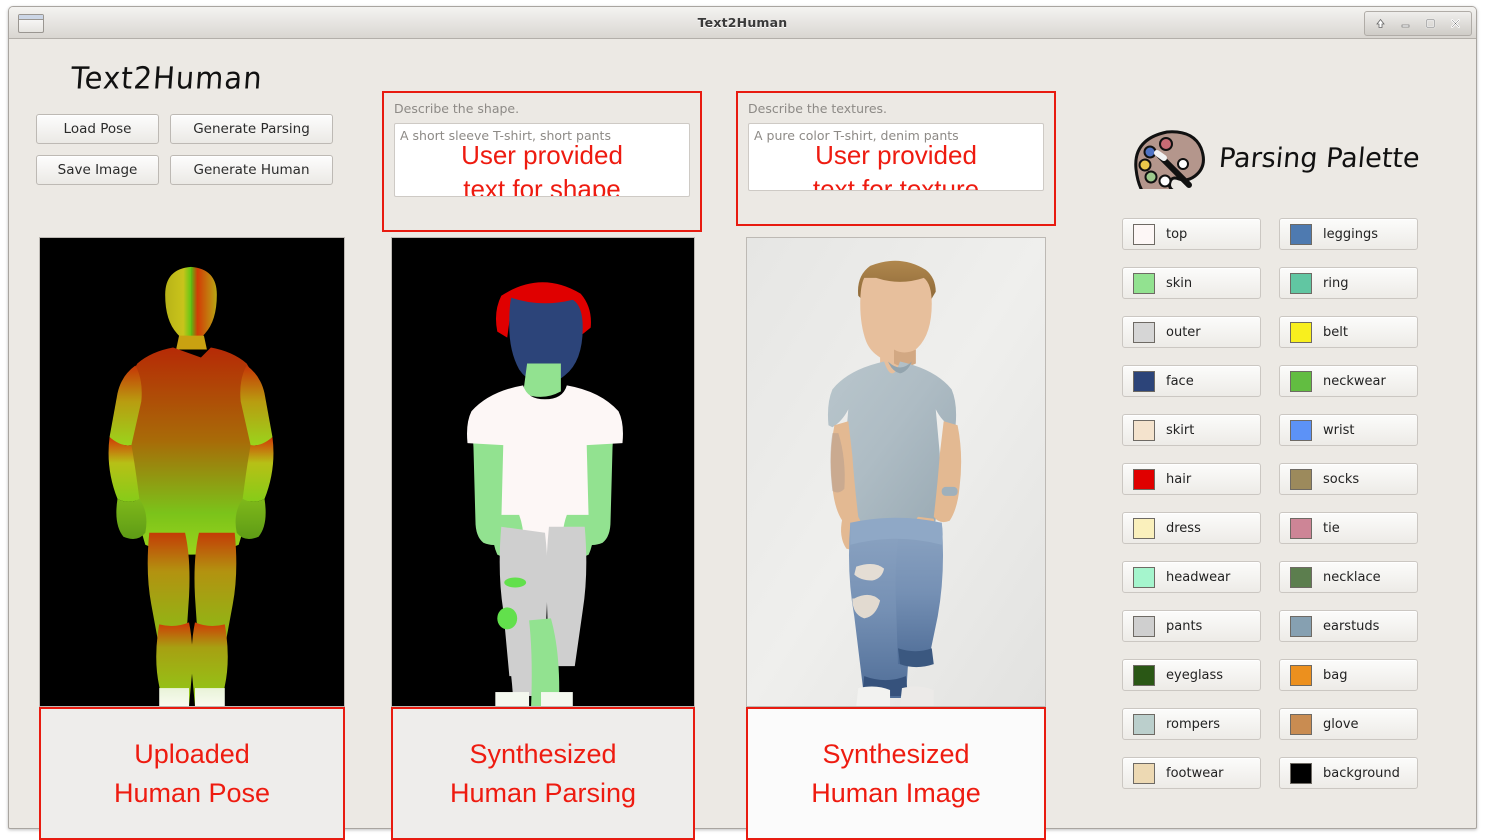 This screenshot has height=840, width=1487. Describe the element at coordinates (1301, 381) in the screenshot. I see `swatch-color-neckwear` at that location.